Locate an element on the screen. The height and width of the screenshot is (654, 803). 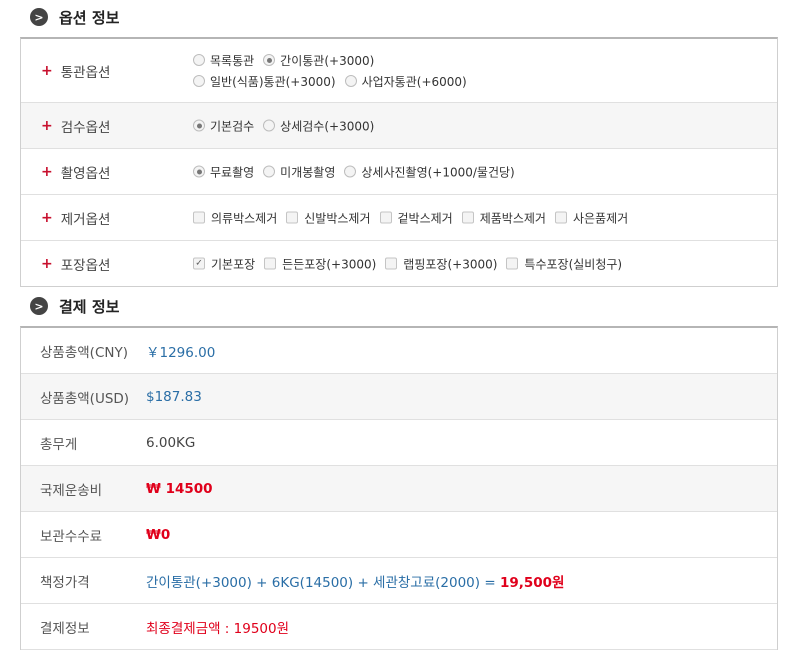
payment-section-title: 결제 정보 is located at coordinates (89, 306).